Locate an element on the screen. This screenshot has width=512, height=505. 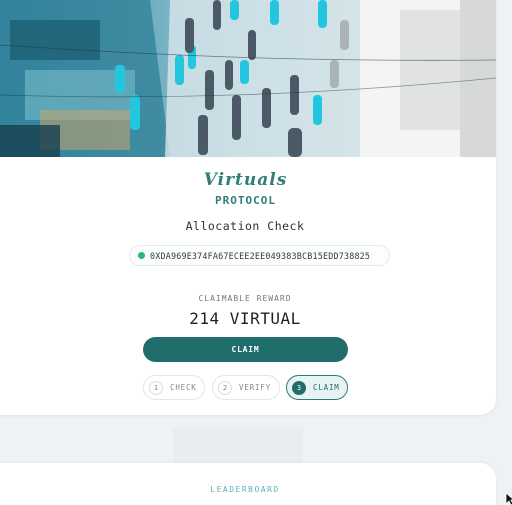
step-label: VERIFY is located at coordinates (255, 387).